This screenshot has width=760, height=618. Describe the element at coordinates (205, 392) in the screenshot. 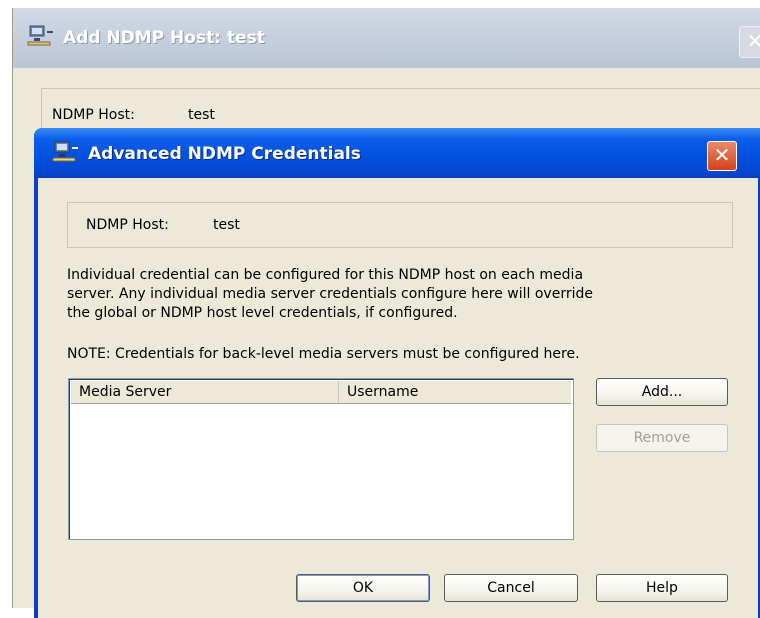

I see `column-media-server: Media Server` at that location.